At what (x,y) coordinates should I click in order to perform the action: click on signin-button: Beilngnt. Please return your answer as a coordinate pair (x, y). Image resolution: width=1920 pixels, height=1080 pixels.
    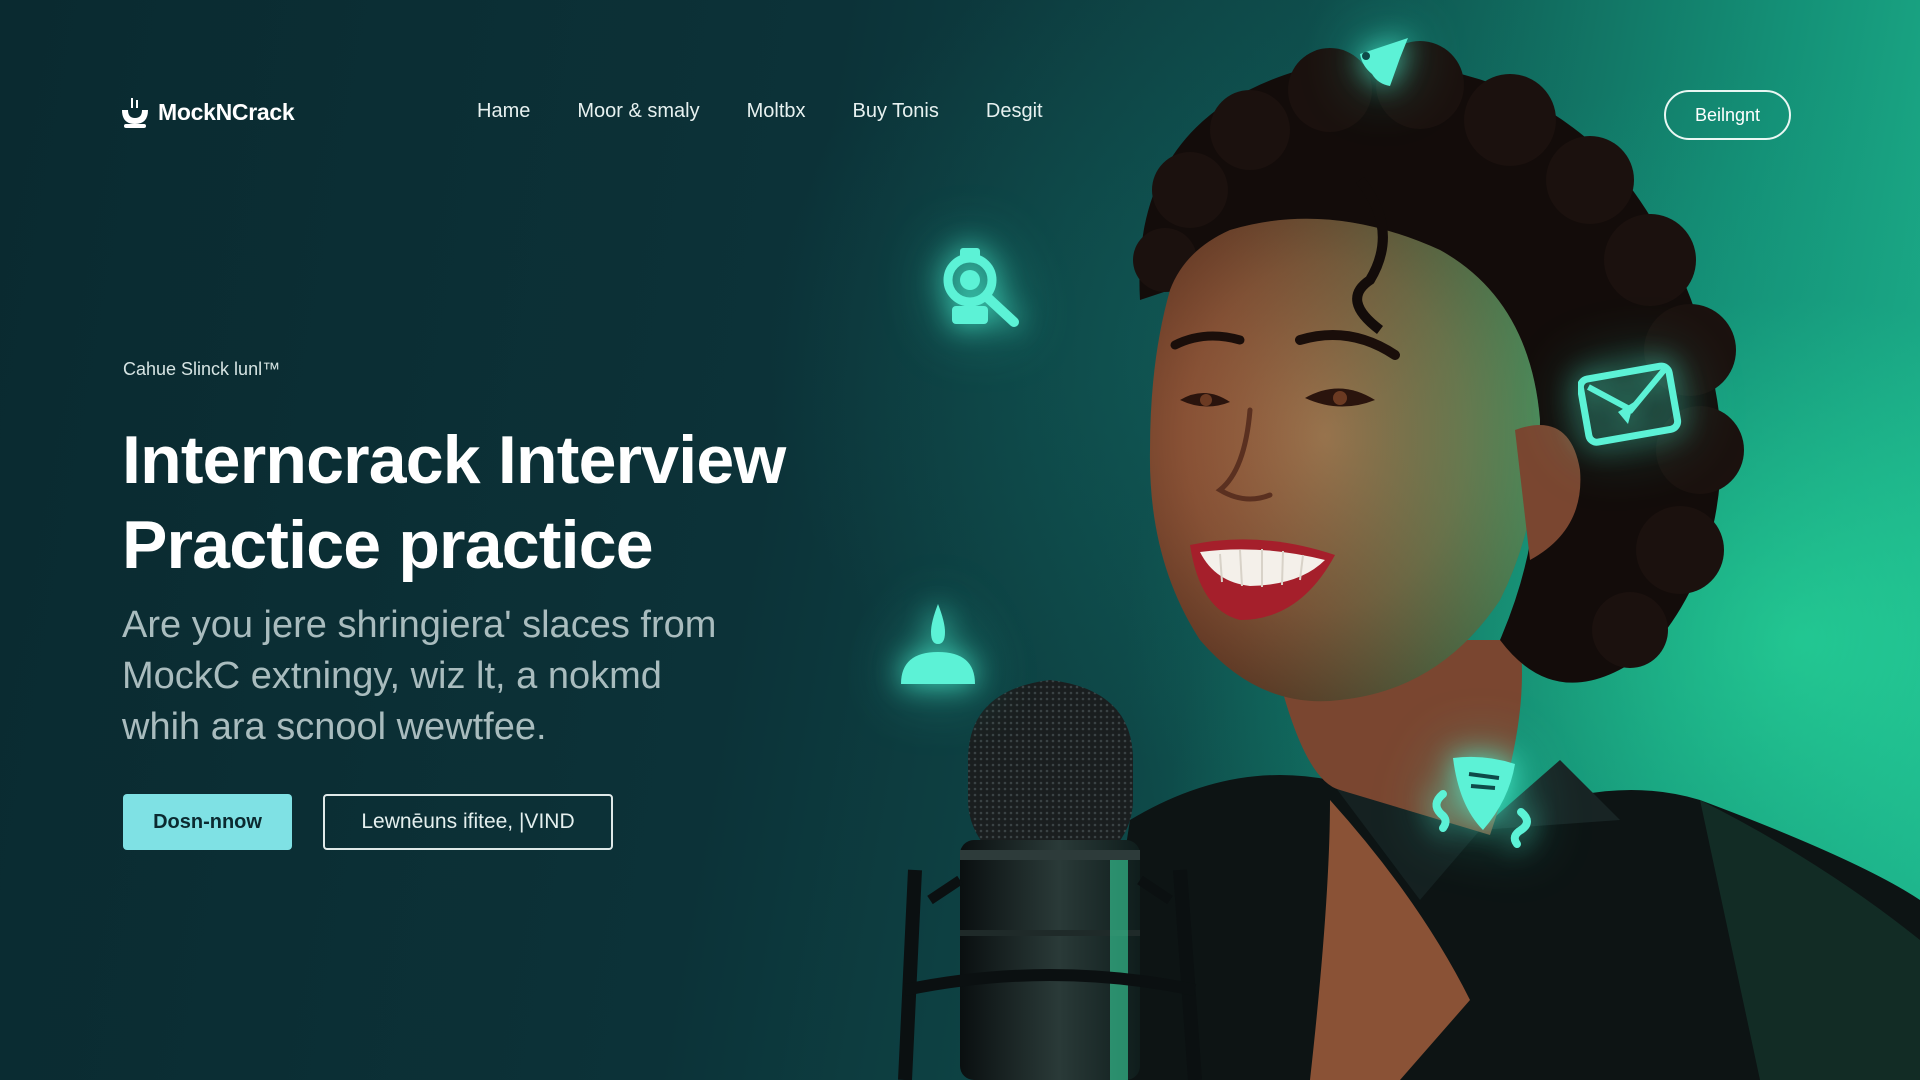
    Looking at the image, I should click on (1727, 115).